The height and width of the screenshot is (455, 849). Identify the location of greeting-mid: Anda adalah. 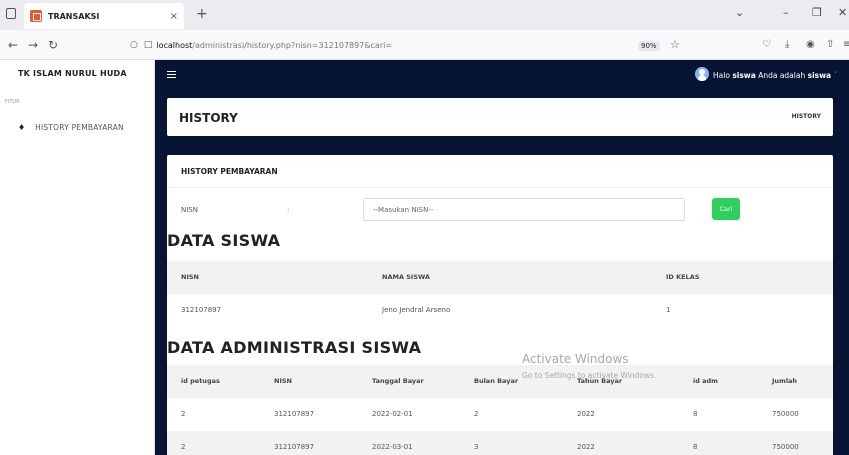
(782, 75).